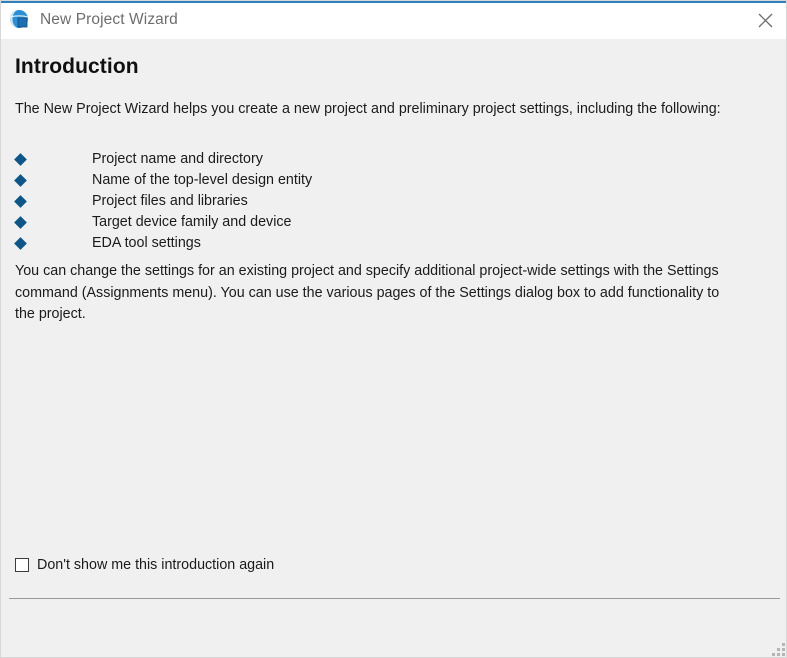  What do you see at coordinates (156, 565) in the screenshot?
I see `dont-show-again-label: Don't show me this introduction again` at bounding box center [156, 565].